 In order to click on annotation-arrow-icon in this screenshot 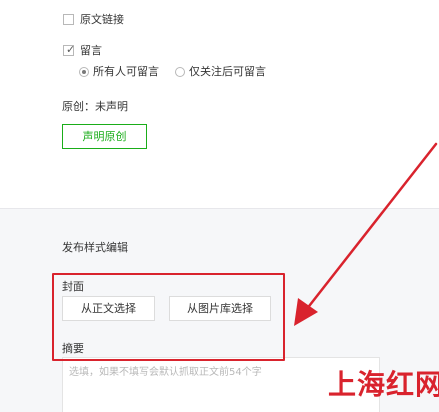, I will do `click(366, 234)`.